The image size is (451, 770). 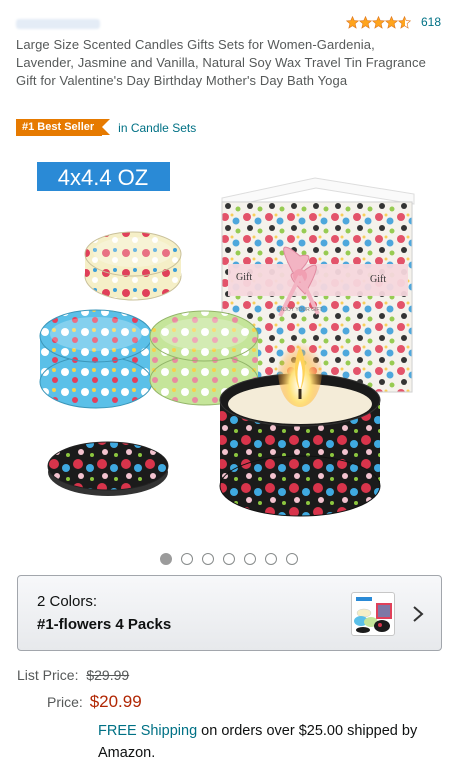 What do you see at coordinates (108, 468) in the screenshot?
I see `candle-tin-lid` at bounding box center [108, 468].